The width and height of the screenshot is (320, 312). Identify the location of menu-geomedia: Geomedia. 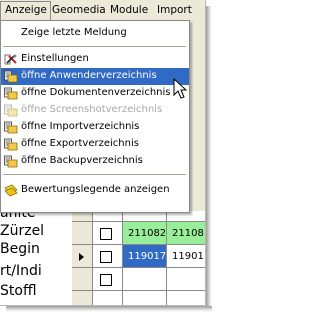
(79, 10).